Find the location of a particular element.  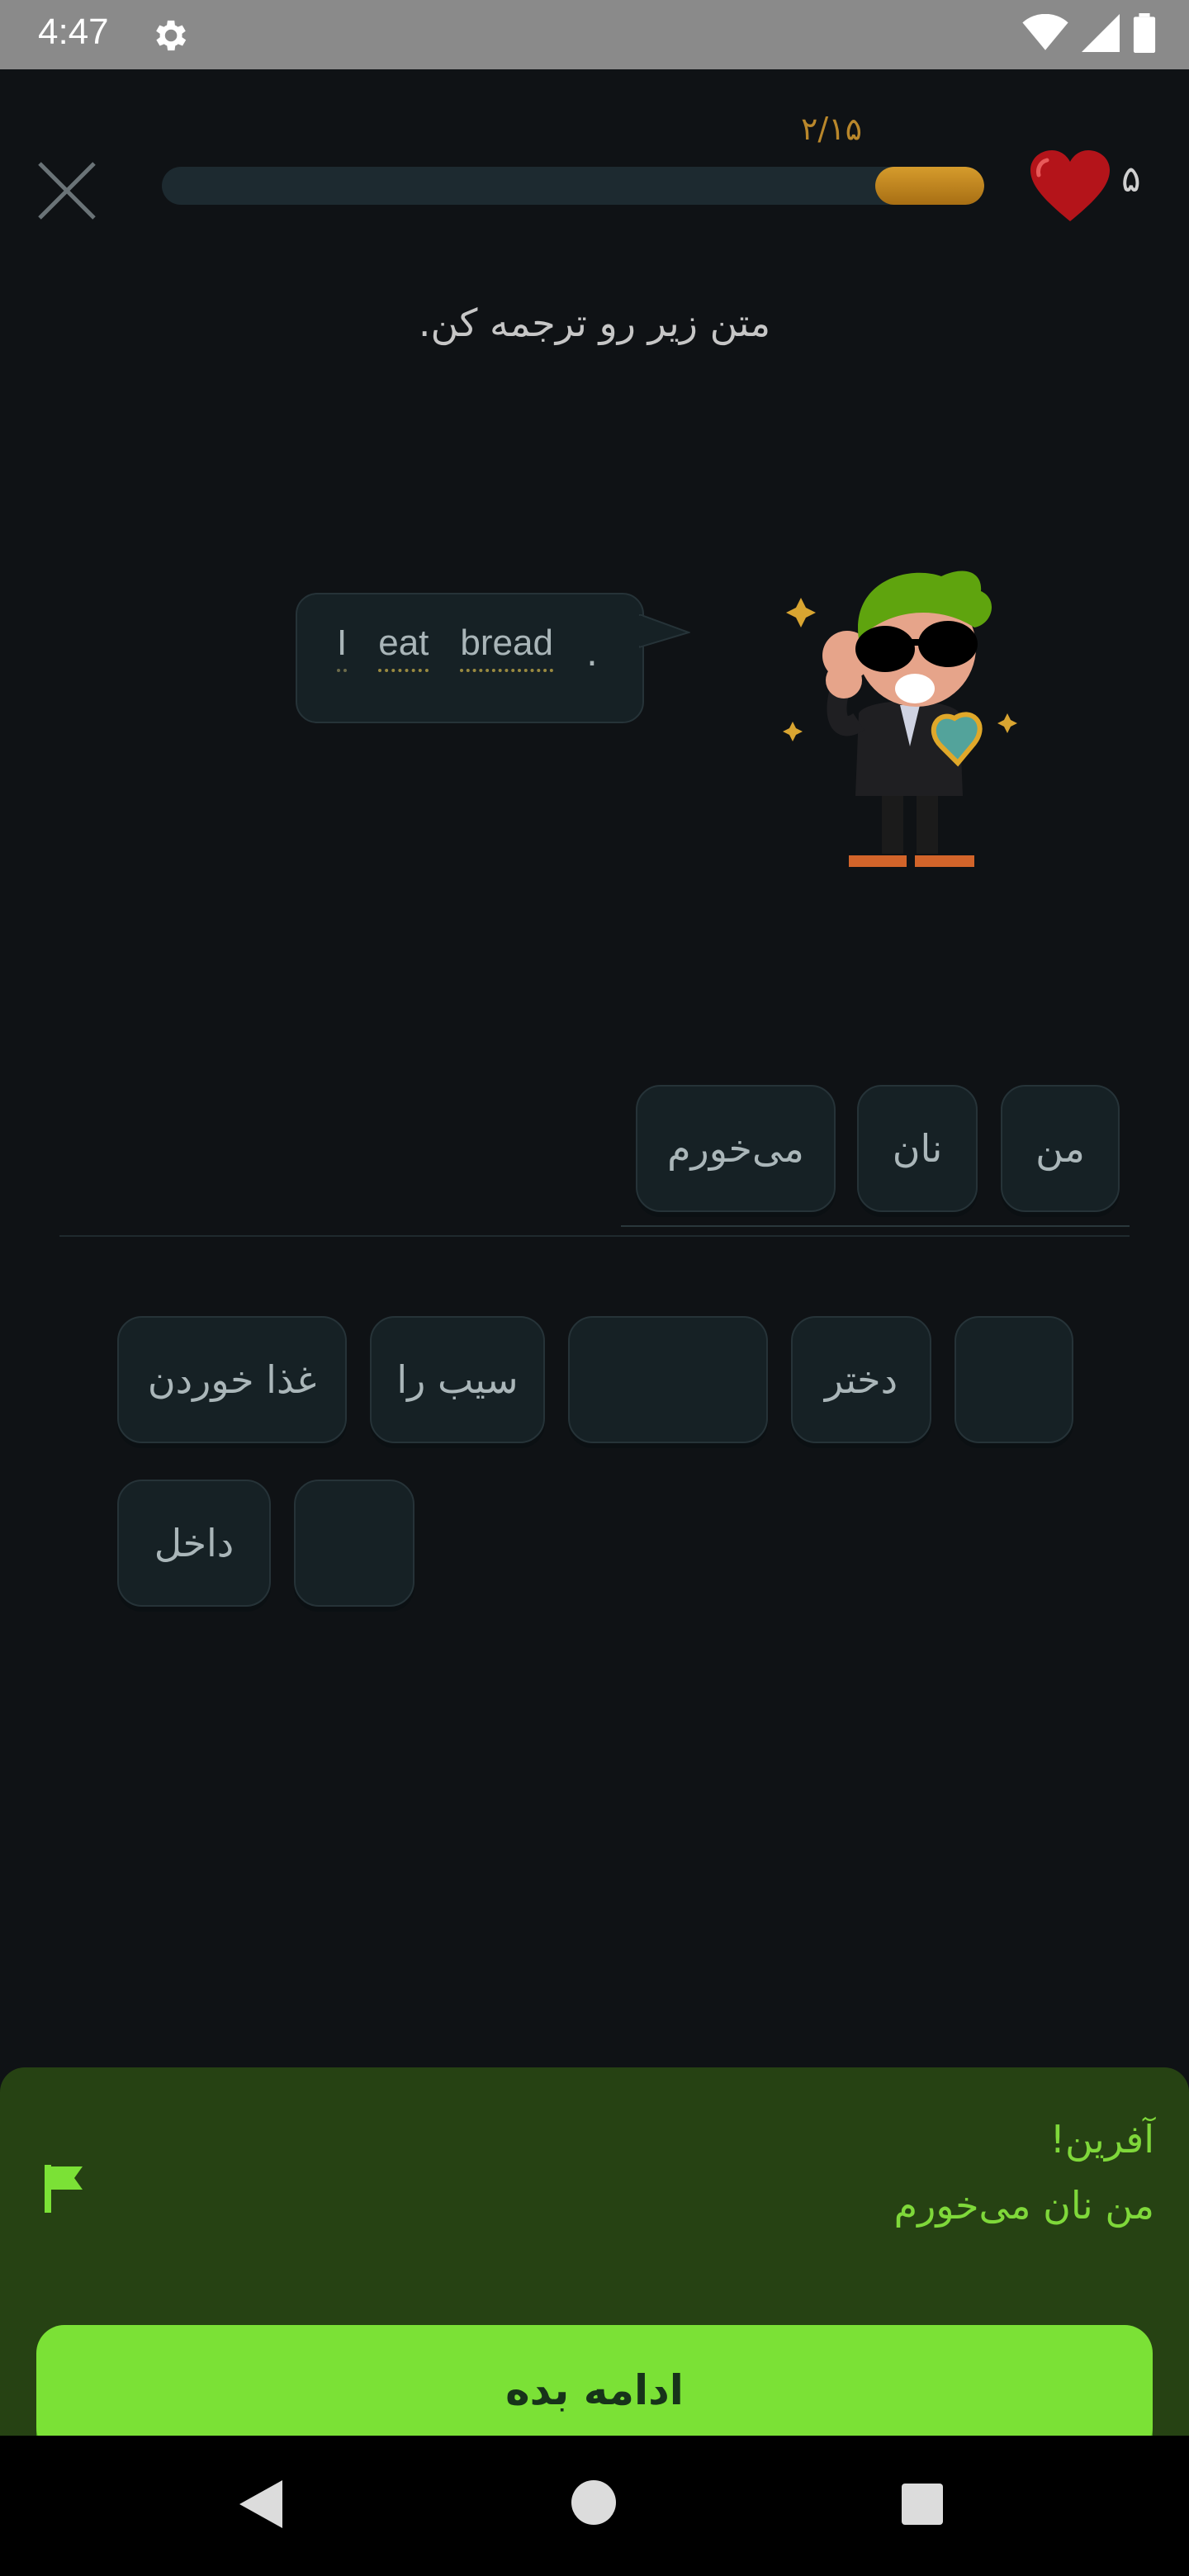

close-icon is located at coordinates (67, 191).